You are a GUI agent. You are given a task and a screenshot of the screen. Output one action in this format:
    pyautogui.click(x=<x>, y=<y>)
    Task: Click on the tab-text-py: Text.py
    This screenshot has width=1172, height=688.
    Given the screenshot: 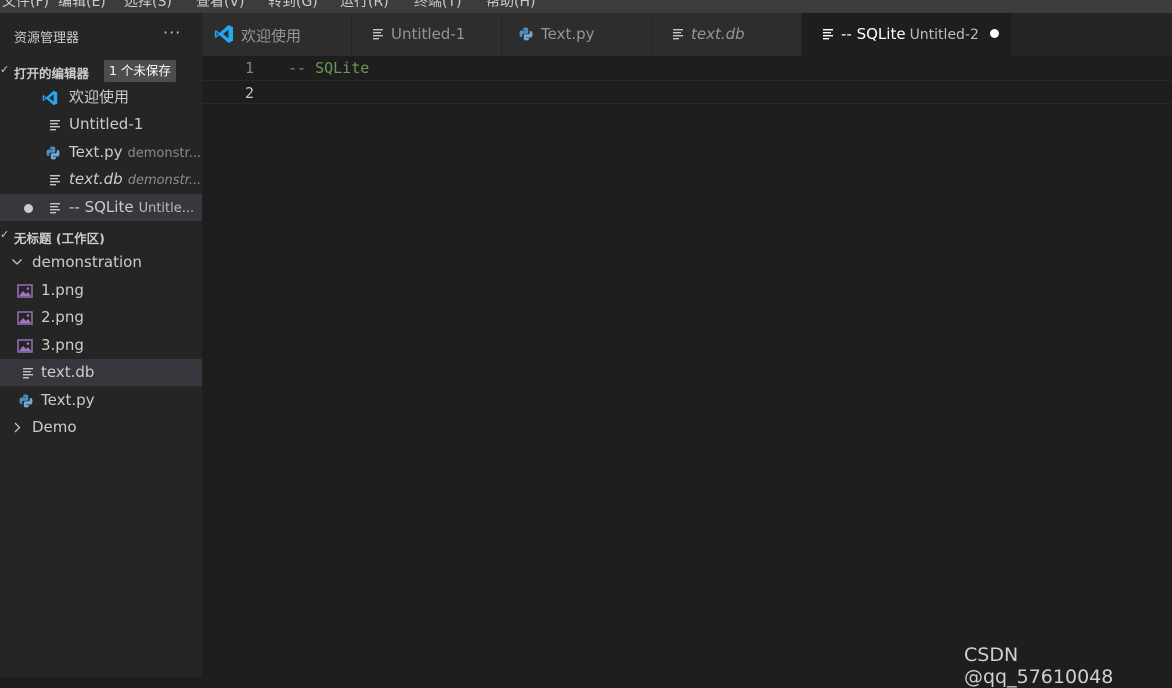 What is the action you would take?
    pyautogui.click(x=577, y=34)
    